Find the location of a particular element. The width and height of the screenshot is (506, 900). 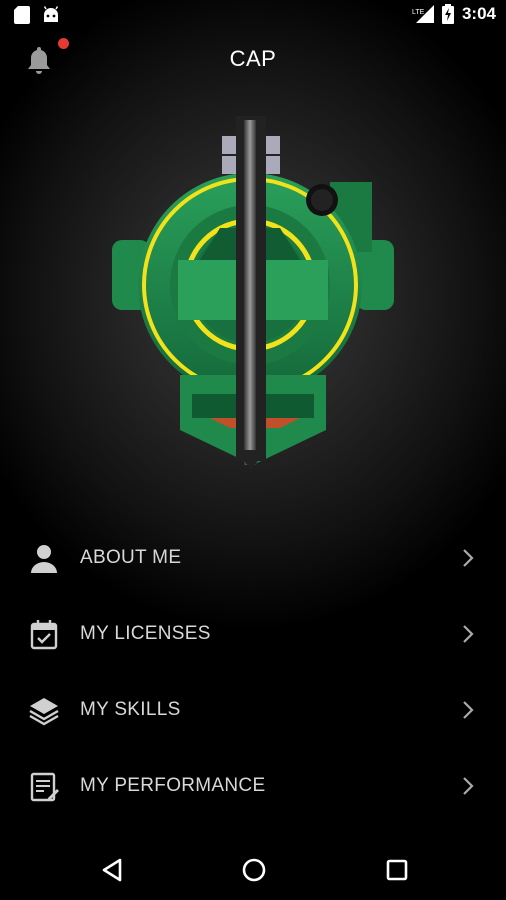

home-button is located at coordinates (254, 870).